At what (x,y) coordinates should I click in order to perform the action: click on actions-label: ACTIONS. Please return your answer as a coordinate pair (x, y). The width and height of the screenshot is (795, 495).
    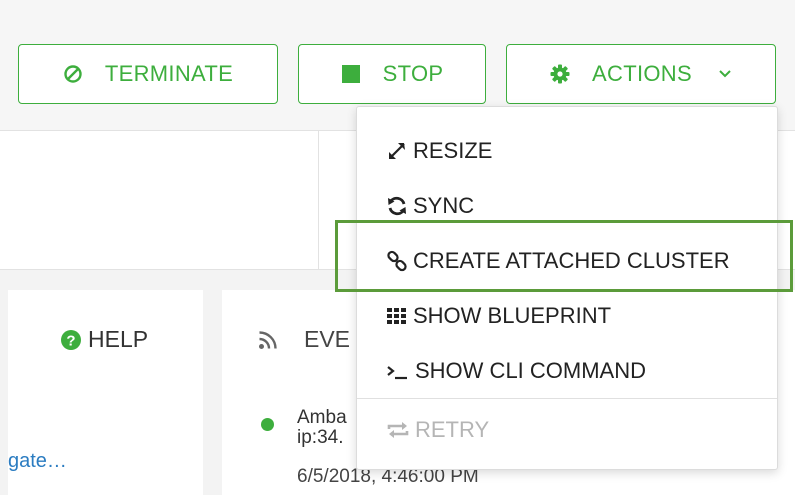
    Looking at the image, I should click on (642, 73).